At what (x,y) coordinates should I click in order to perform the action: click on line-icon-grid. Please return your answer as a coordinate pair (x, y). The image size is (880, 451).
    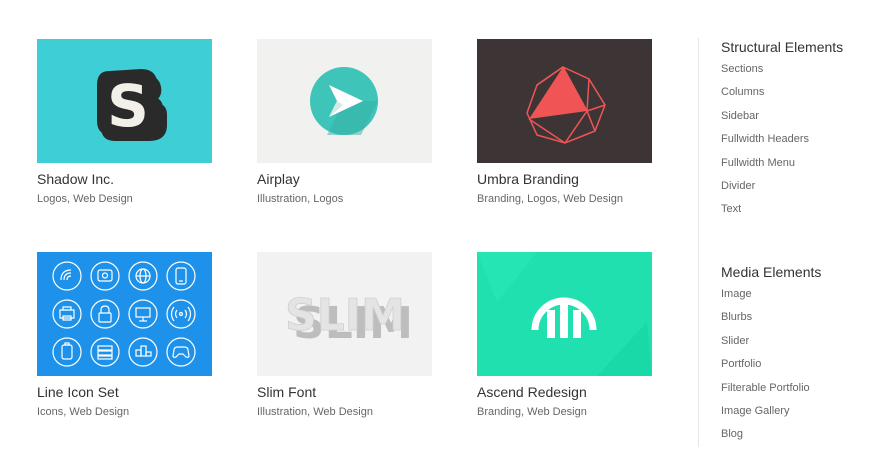
    Looking at the image, I should click on (124, 314).